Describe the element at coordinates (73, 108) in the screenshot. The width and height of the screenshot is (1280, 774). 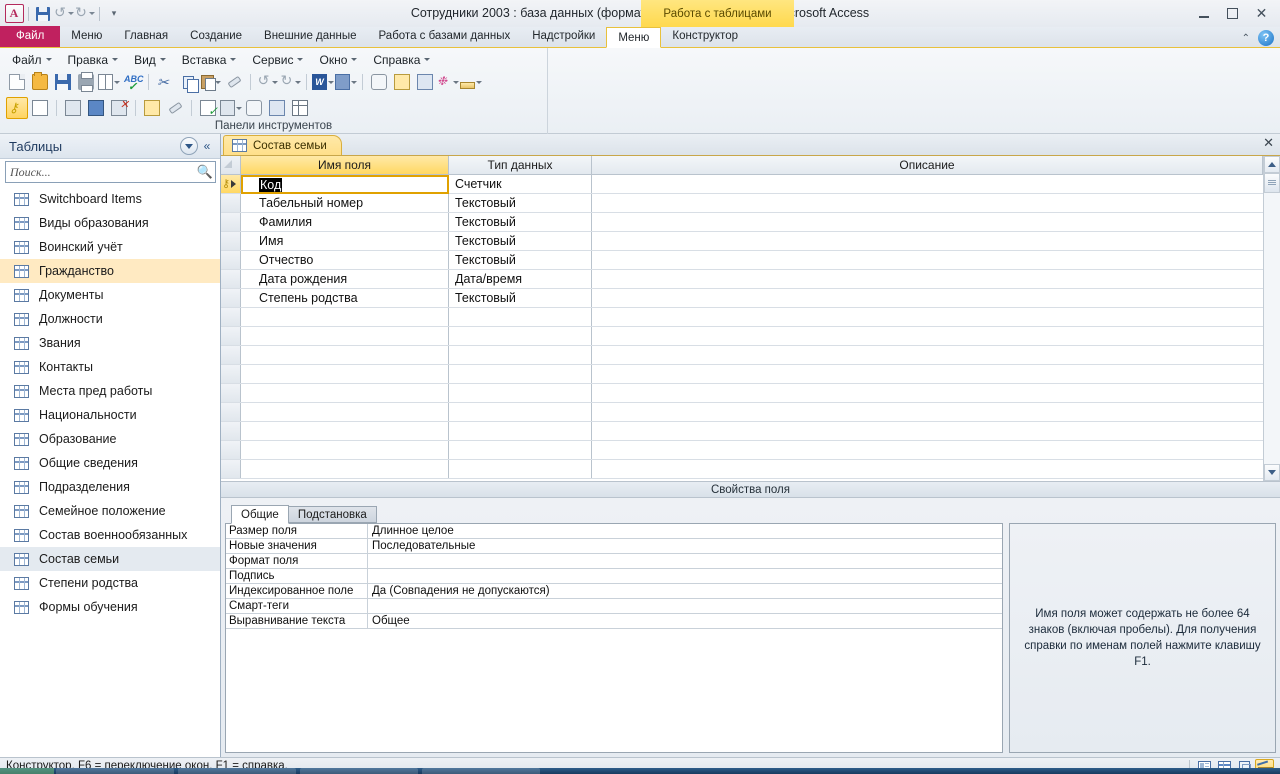
I see `insert-rows-button` at that location.